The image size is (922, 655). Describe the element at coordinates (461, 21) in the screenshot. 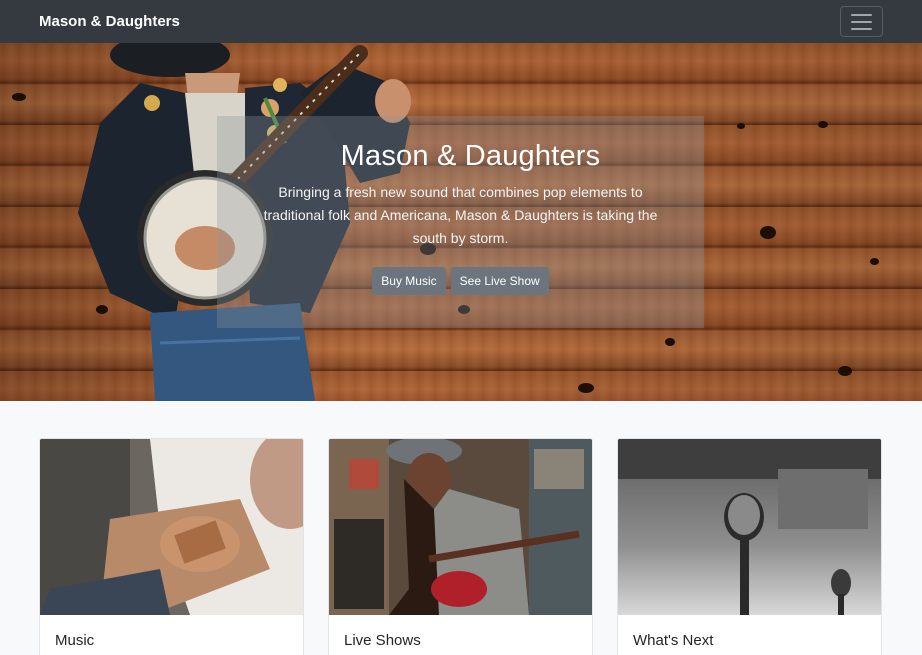

I see `navbar: Mason & Daughters` at that location.